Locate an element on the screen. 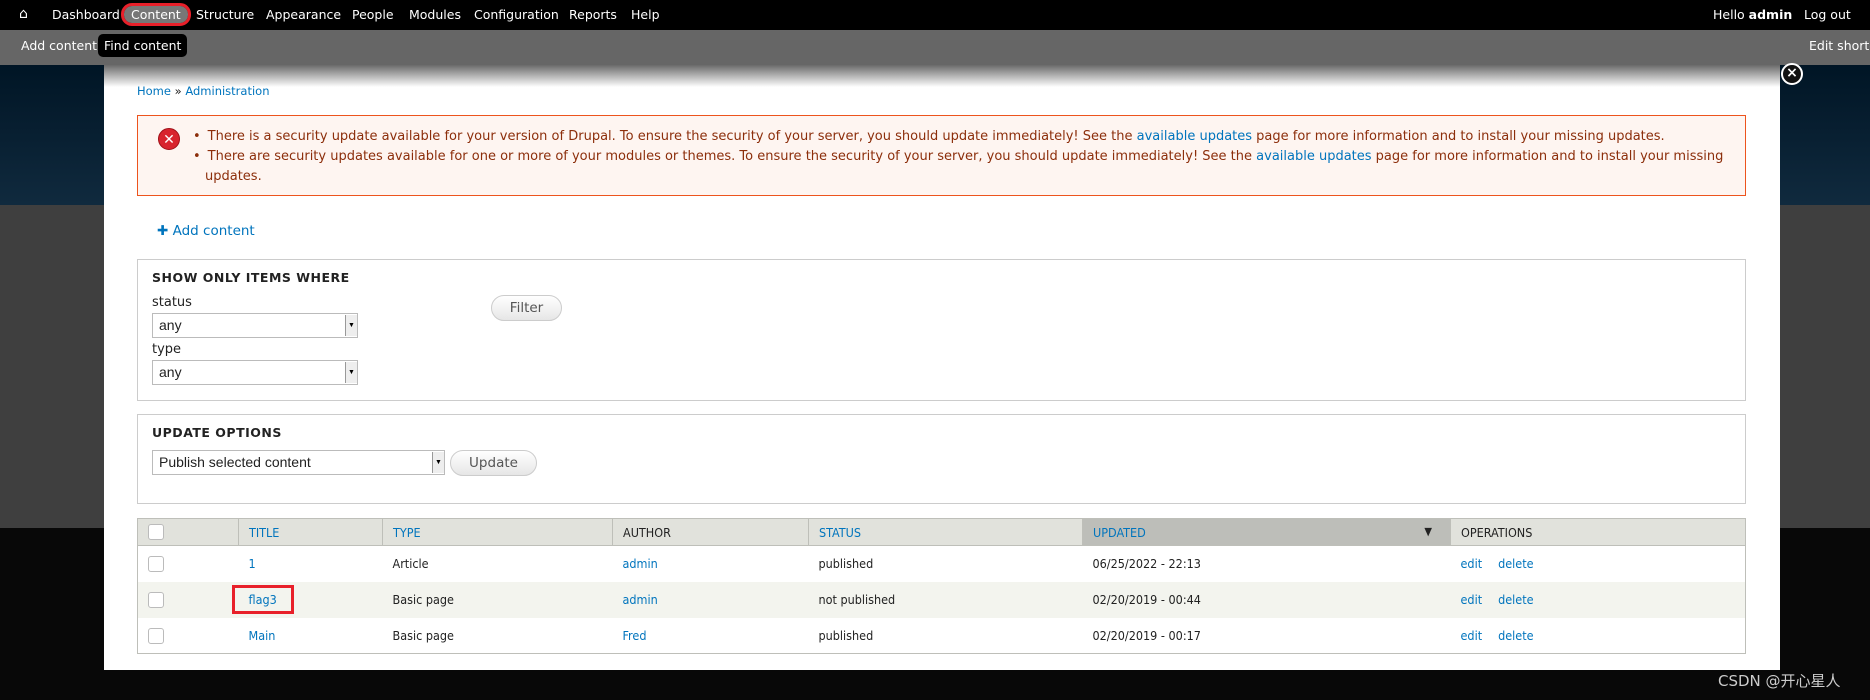 This screenshot has width=1870, height=700. header-operations-label: OPERATIONS is located at coordinates (1497, 532).